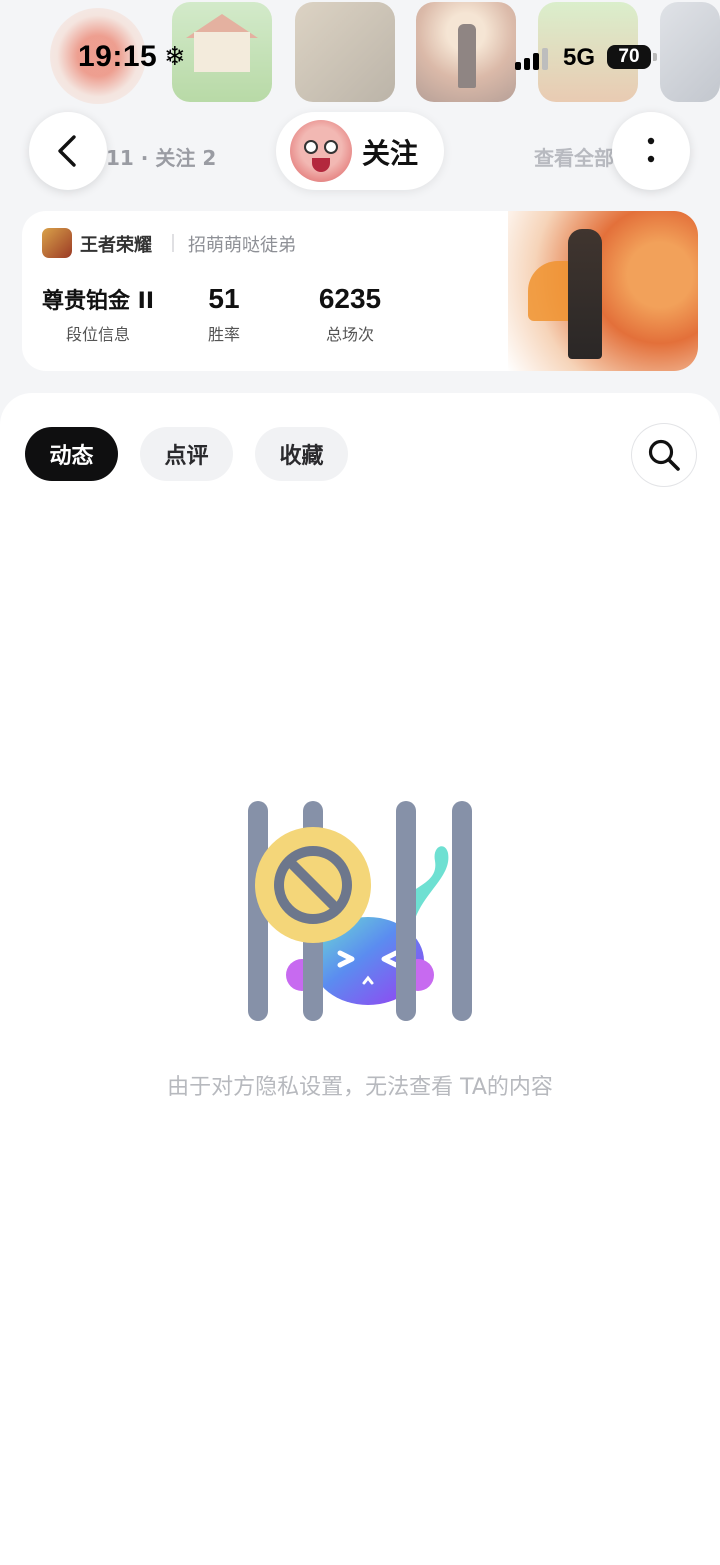 The width and height of the screenshot is (720, 1565). I want to click on follow-label: 关注, so click(390, 153).